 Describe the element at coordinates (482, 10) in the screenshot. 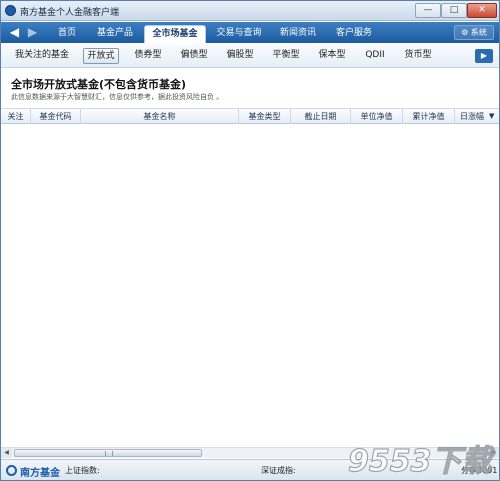

I see `close-button: ✕` at that location.